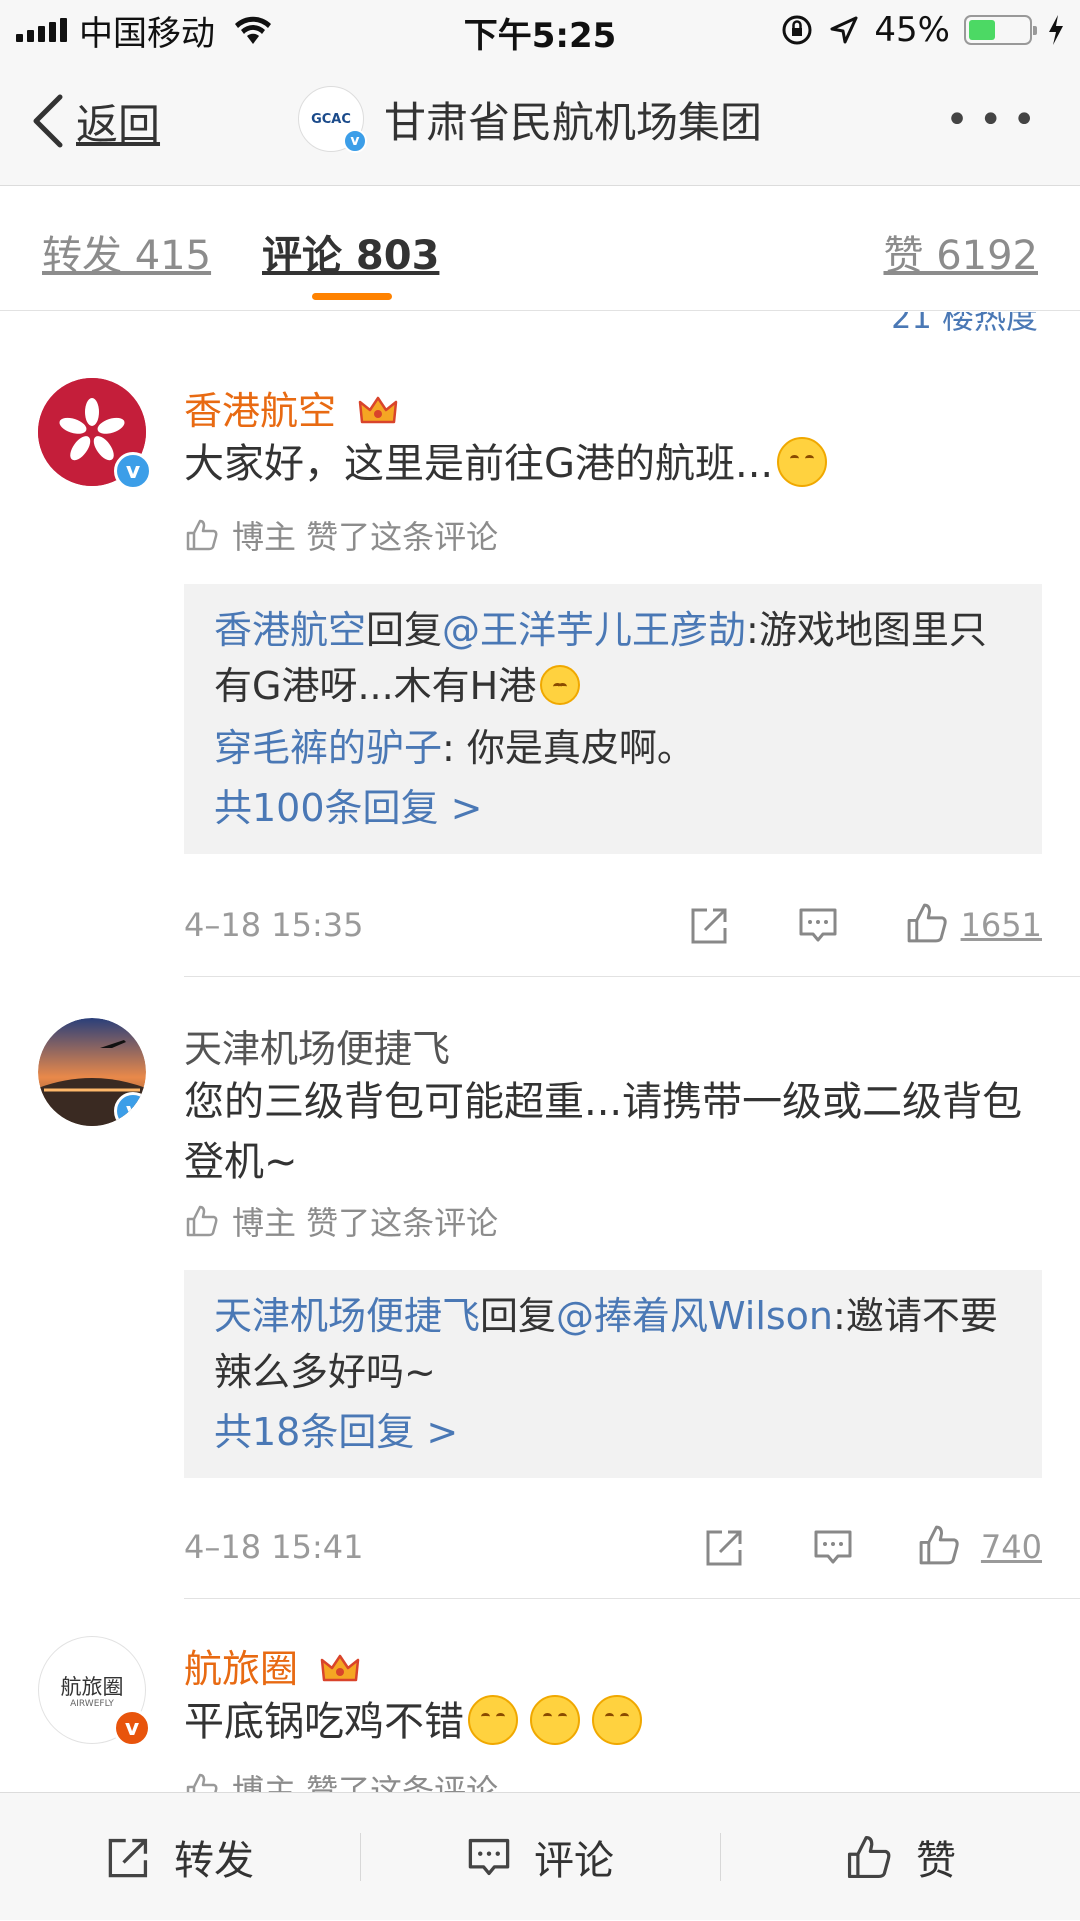 The image size is (1080, 1921). Describe the element at coordinates (540, 249) in the screenshot. I see `tab-bar: 转发 415 评论 803 赞 6192` at that location.